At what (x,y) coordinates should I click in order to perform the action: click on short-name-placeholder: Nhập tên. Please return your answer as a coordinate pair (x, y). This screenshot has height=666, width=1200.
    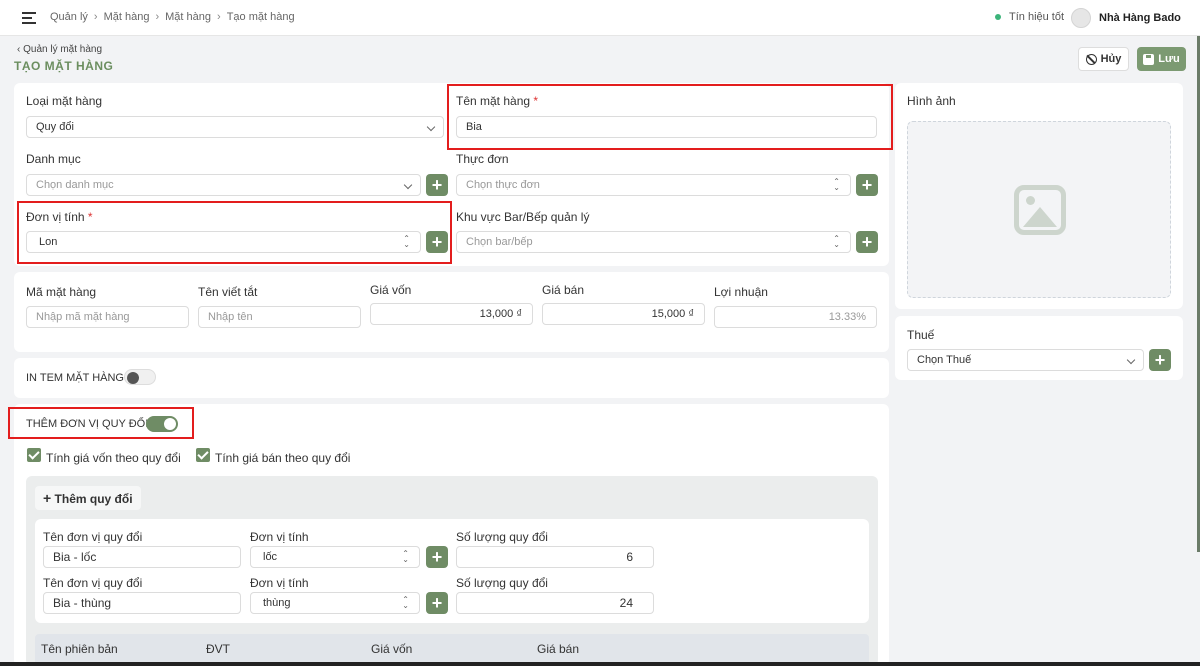
    Looking at the image, I should click on (230, 317).